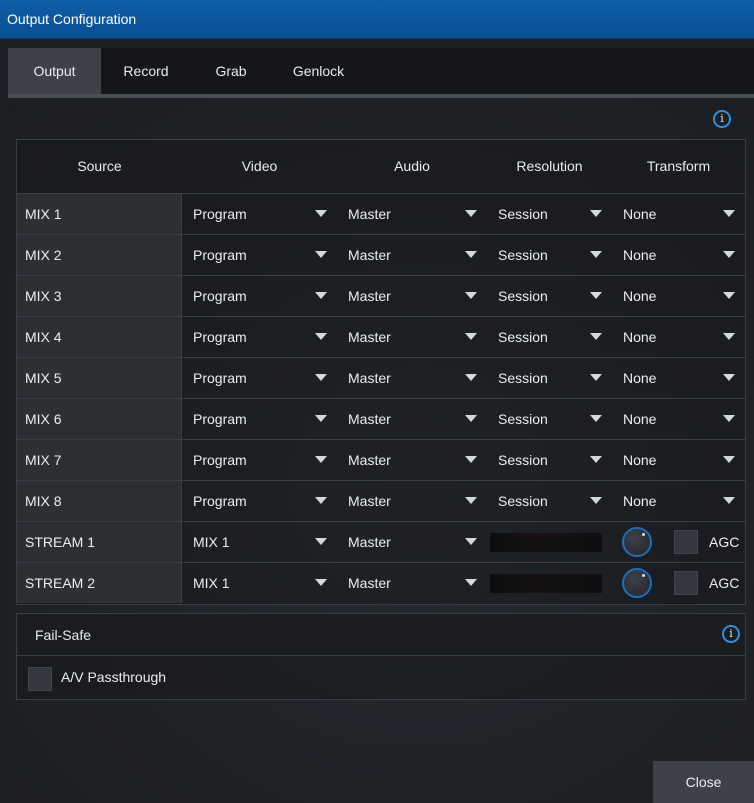  Describe the element at coordinates (318, 71) in the screenshot. I see `tab-genlock: Genlock` at that location.